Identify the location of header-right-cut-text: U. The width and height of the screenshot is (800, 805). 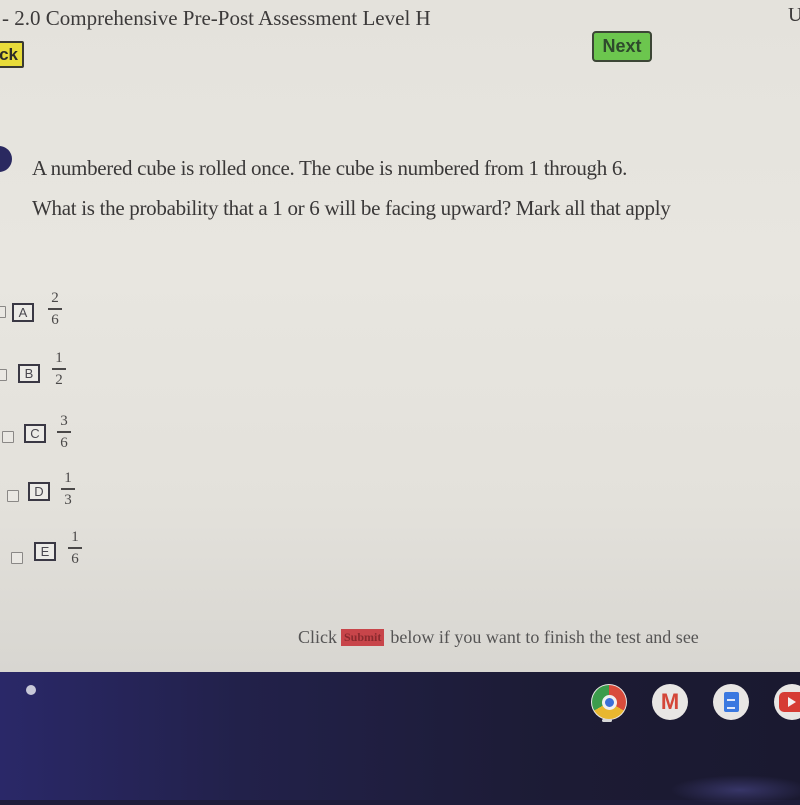
(794, 15).